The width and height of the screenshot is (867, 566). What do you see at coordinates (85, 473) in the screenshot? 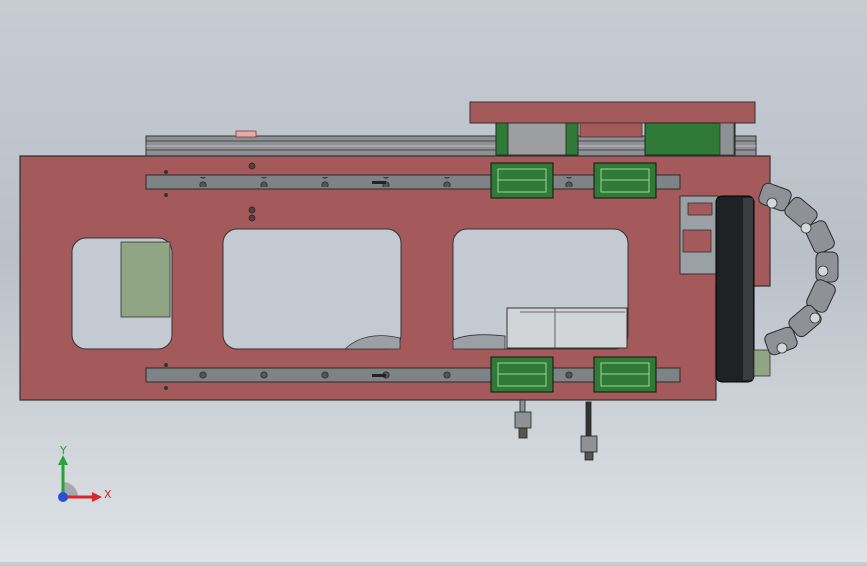
I see `coordinate-triad: Y X` at bounding box center [85, 473].